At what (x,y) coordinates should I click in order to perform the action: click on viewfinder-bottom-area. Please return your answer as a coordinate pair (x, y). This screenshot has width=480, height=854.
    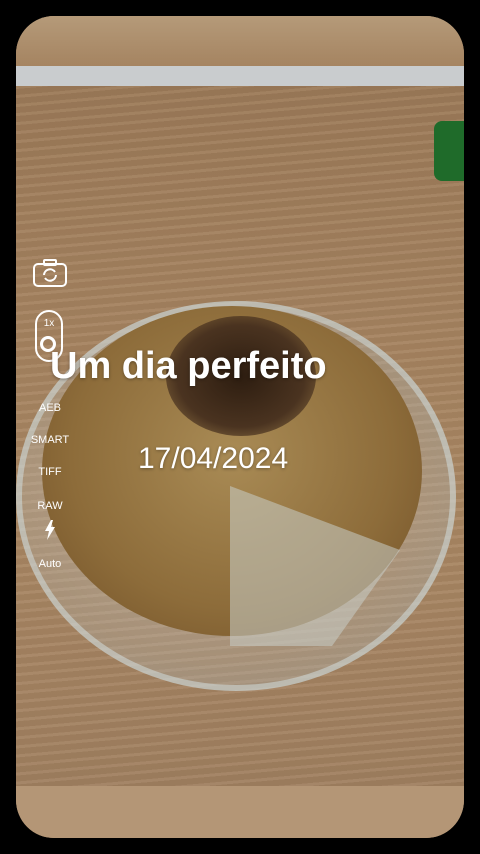
    Looking at the image, I should click on (240, 812).